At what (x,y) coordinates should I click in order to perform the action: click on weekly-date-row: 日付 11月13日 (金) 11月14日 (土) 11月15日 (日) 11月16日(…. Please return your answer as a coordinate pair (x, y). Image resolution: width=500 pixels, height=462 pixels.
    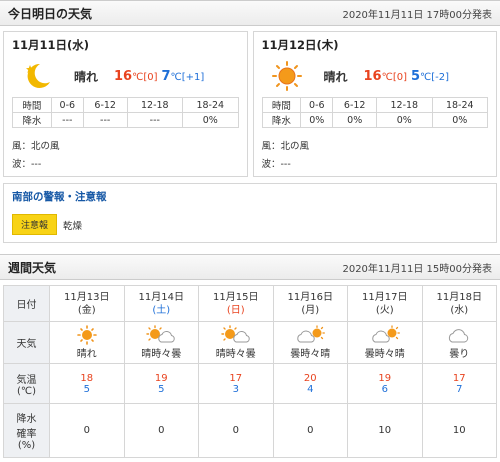
    Looking at the image, I should click on (250, 303).